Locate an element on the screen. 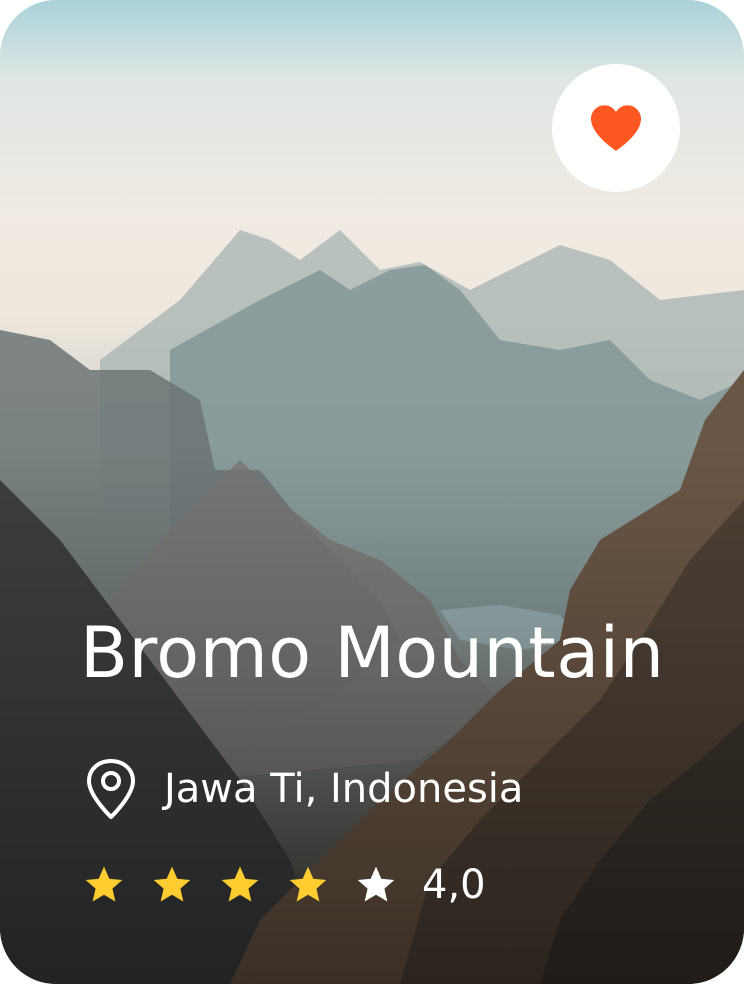 This screenshot has width=744, height=1000. location-row: Jawa Ti, Indonesia is located at coordinates (303, 789).